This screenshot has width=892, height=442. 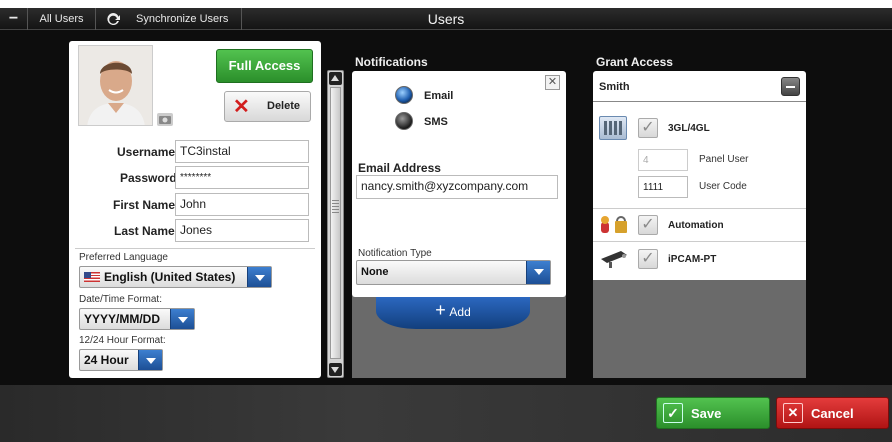 I want to click on minus-icon: −, so click(x=13, y=18).